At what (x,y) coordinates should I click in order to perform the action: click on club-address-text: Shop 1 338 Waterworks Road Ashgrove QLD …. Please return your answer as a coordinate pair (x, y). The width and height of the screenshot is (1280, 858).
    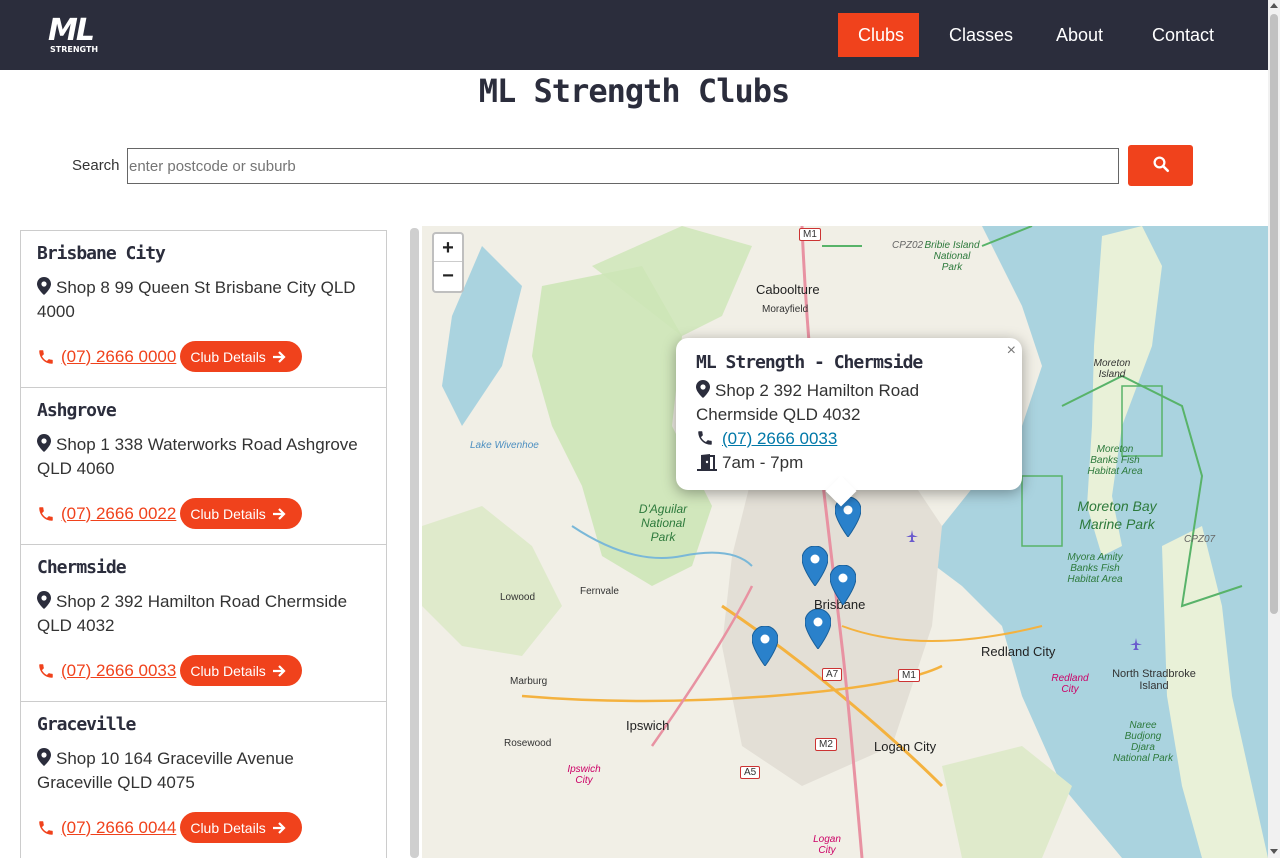
    Looking at the image, I should click on (197, 456).